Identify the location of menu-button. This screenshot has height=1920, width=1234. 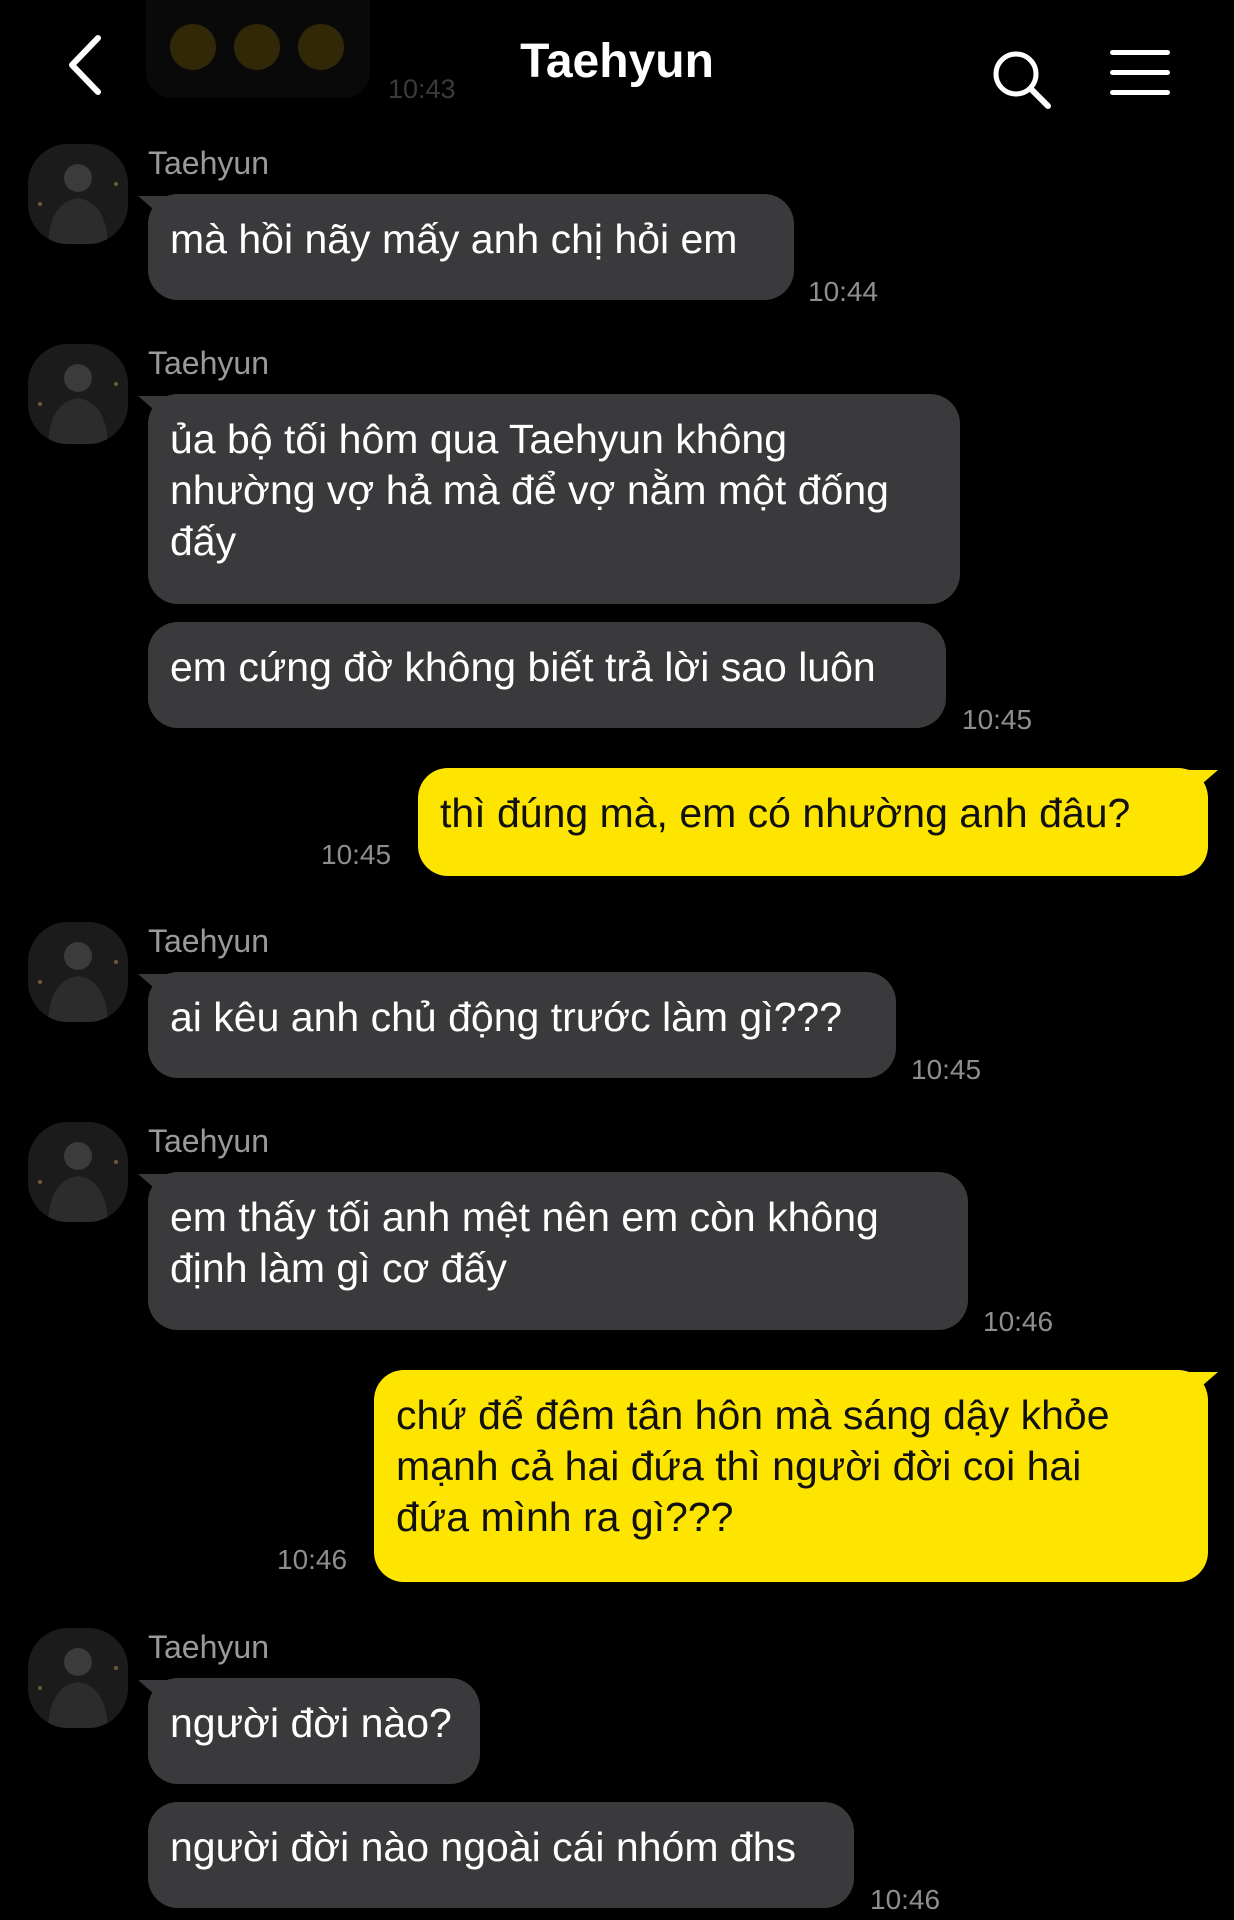
(1142, 73).